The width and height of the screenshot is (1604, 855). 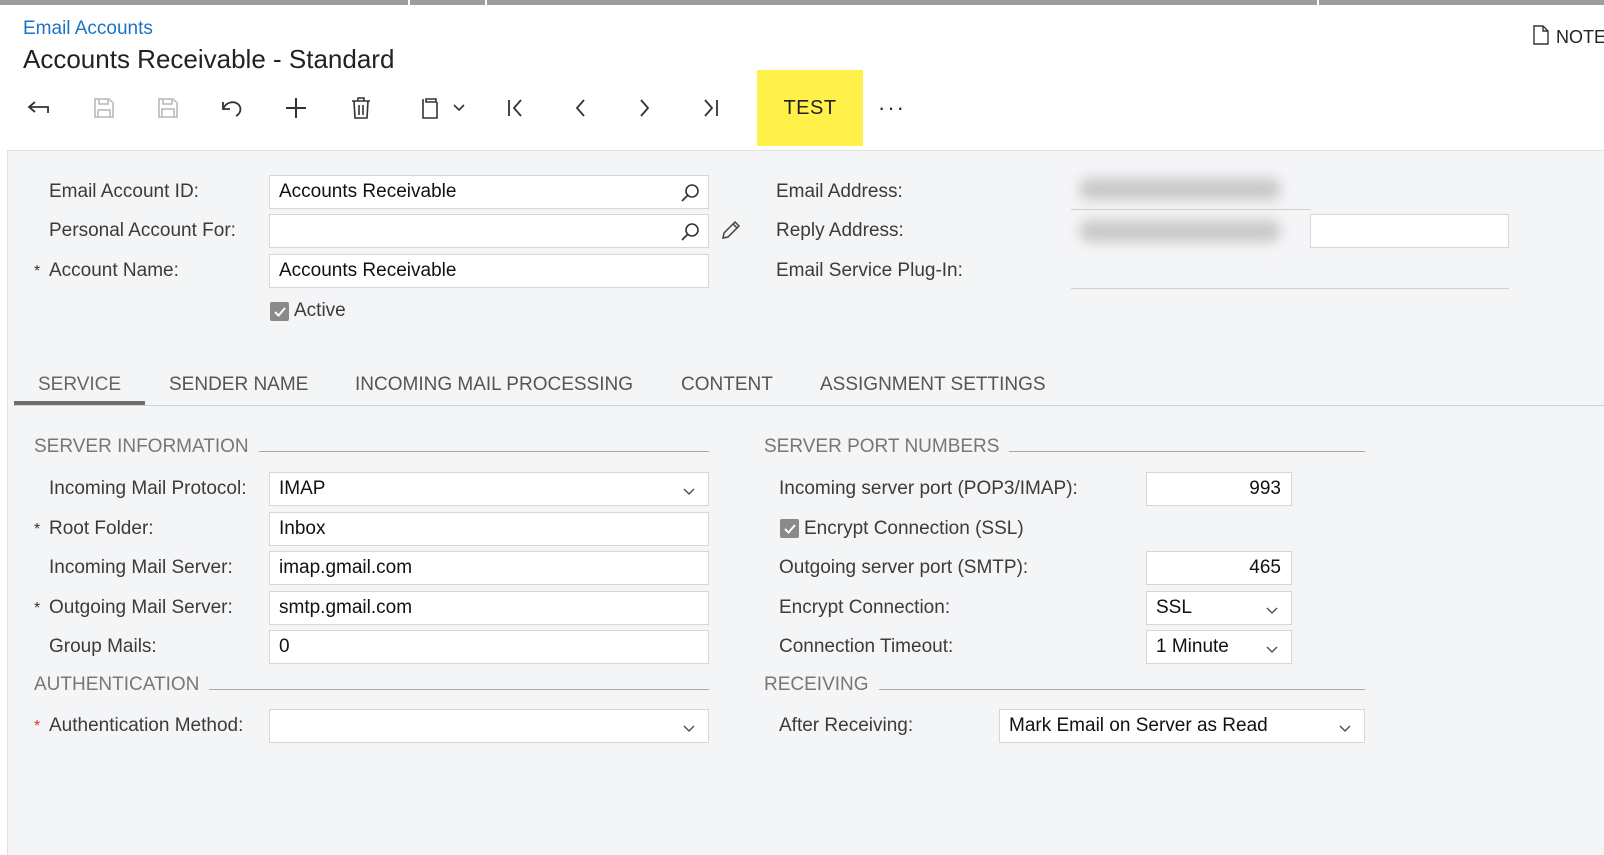 I want to click on personal-account-field, so click(x=489, y=231).